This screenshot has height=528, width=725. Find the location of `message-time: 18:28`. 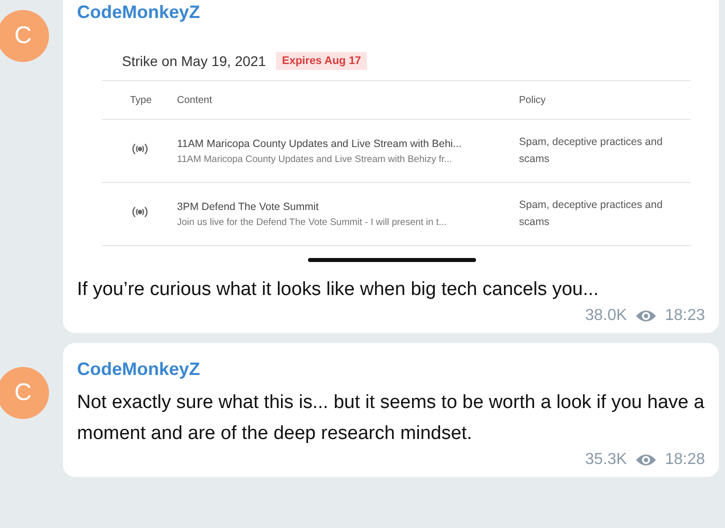

message-time: 18:28 is located at coordinates (684, 460).